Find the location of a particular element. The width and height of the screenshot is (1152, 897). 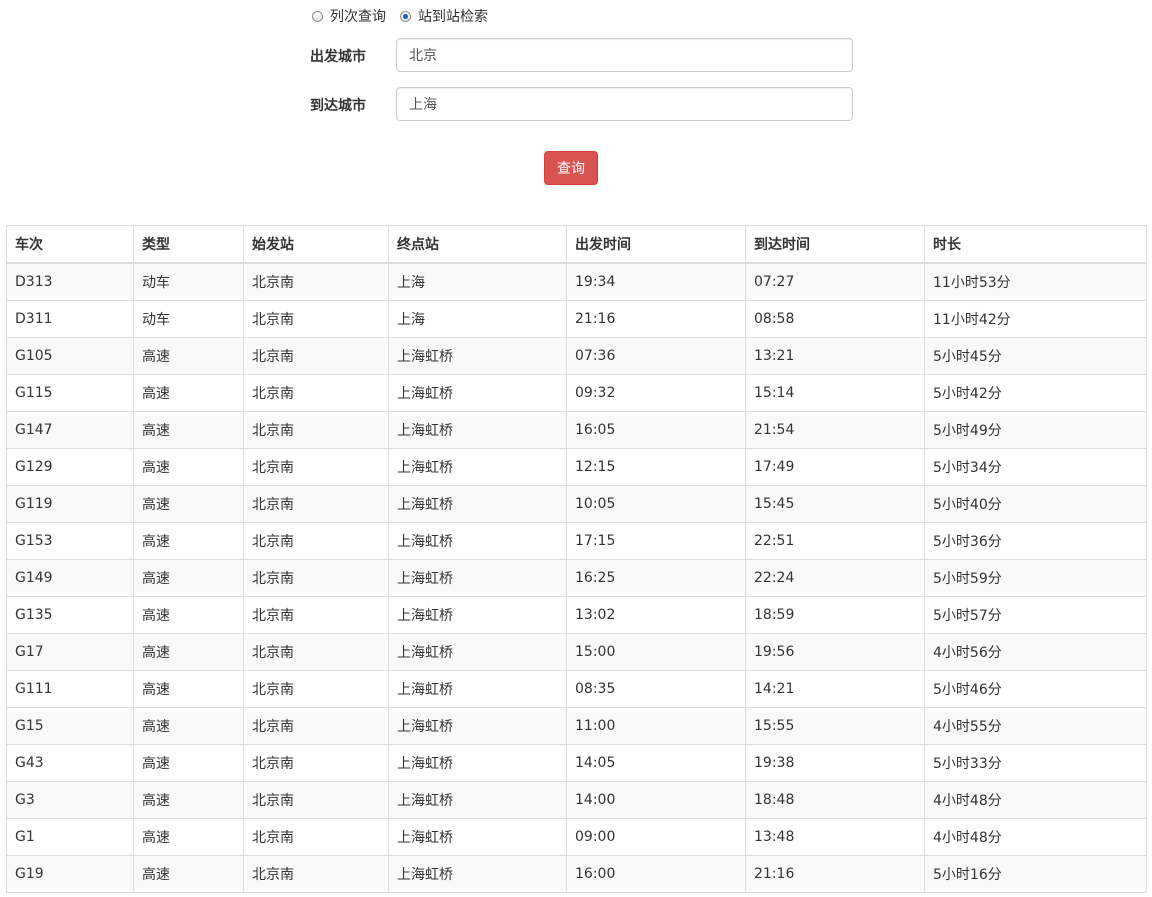

cell-arrival-time: 13:21 is located at coordinates (835, 356).